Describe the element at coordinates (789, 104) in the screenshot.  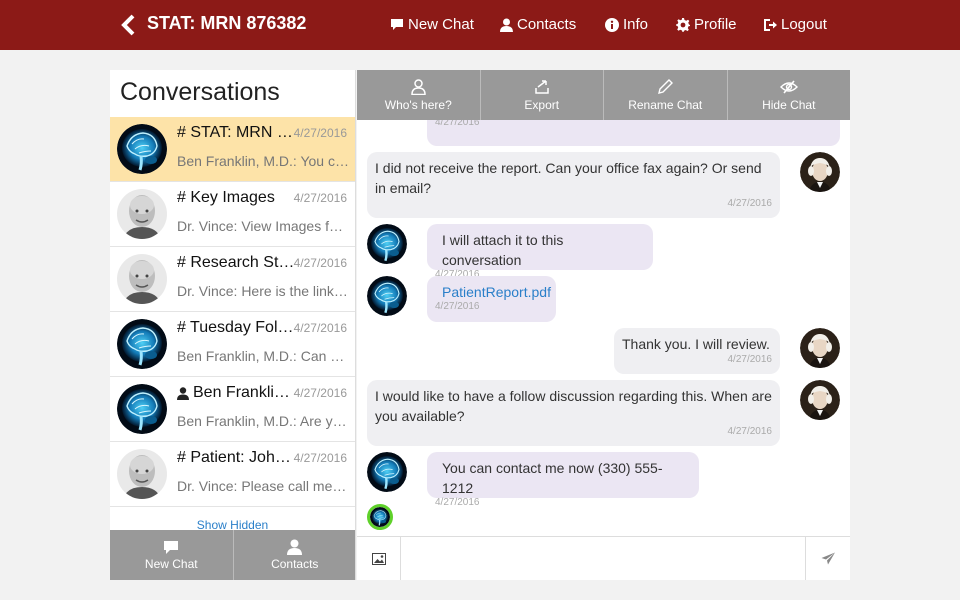
I see `hide-chat-label: Hide Chat` at that location.